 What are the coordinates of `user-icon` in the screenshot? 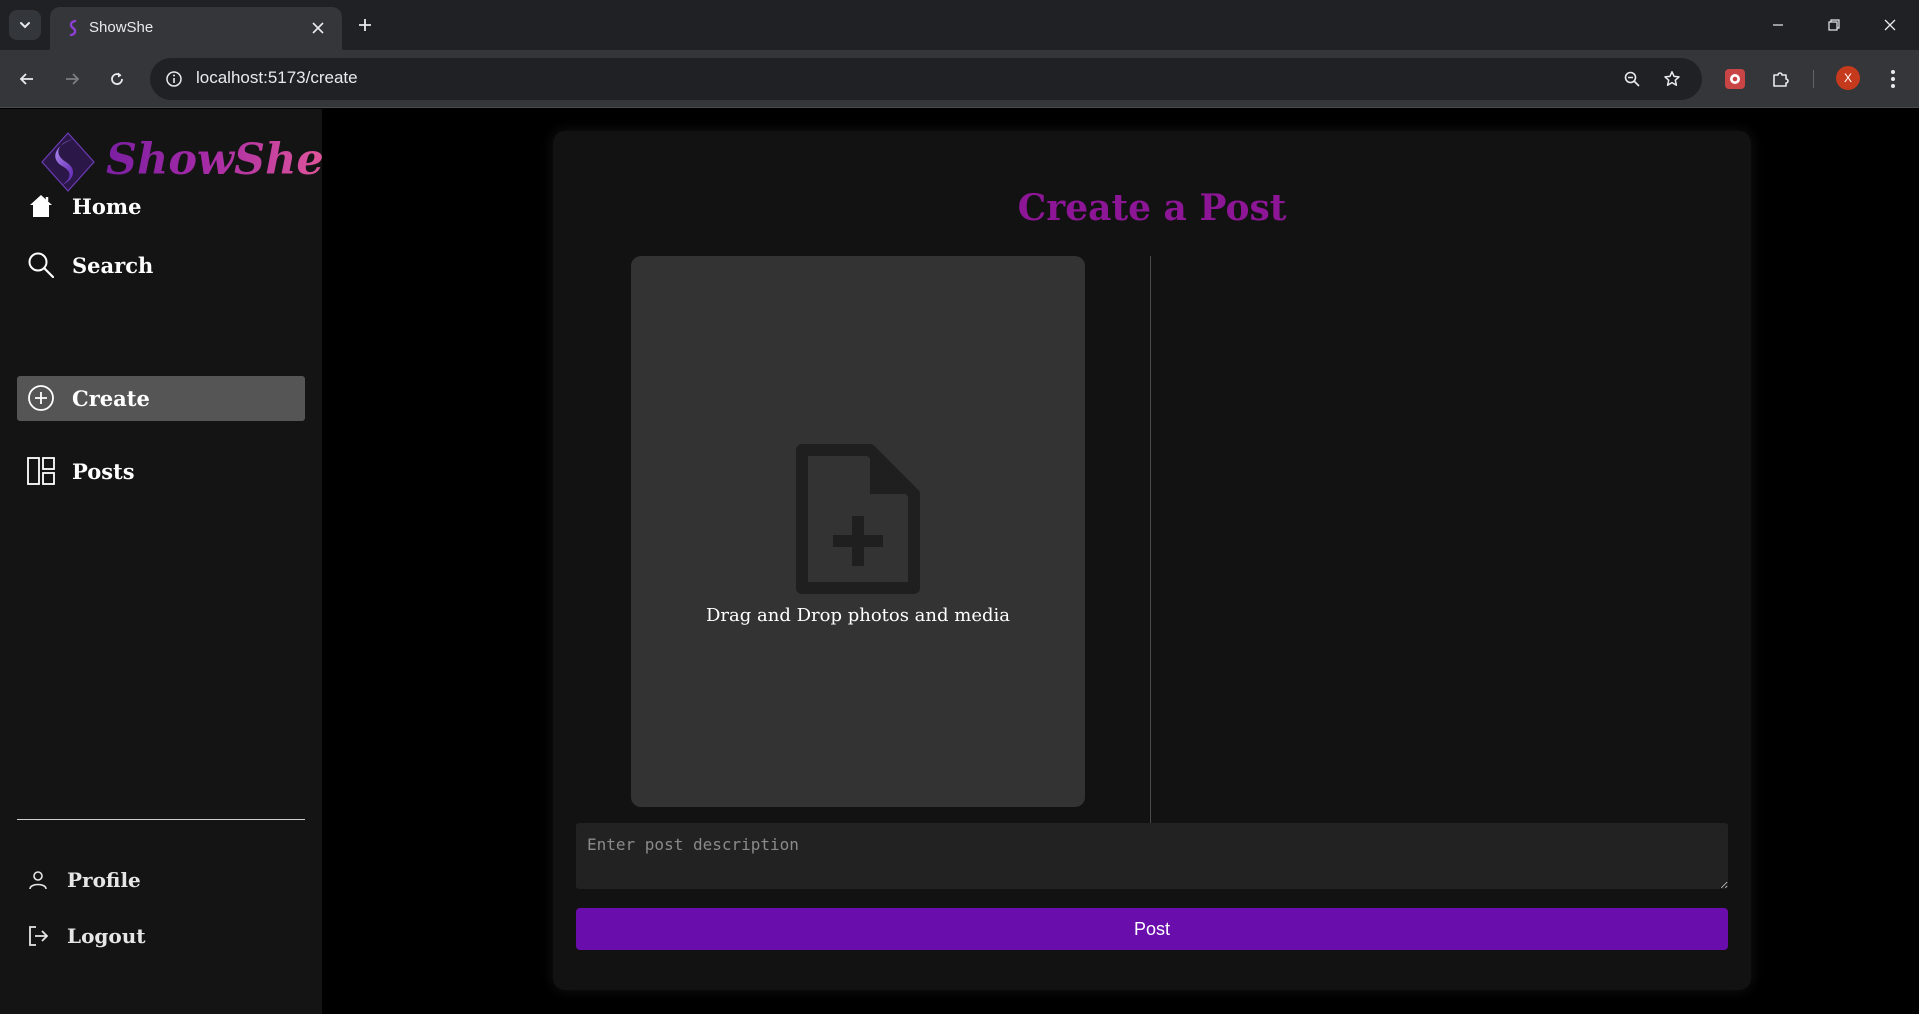 It's located at (38, 880).